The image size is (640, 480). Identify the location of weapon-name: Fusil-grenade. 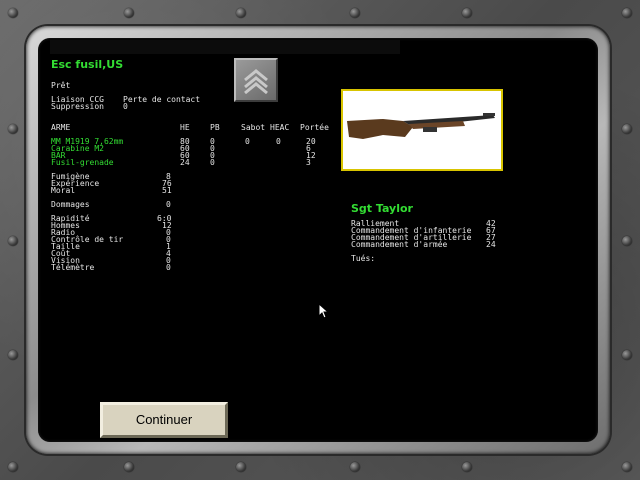
(82, 162).